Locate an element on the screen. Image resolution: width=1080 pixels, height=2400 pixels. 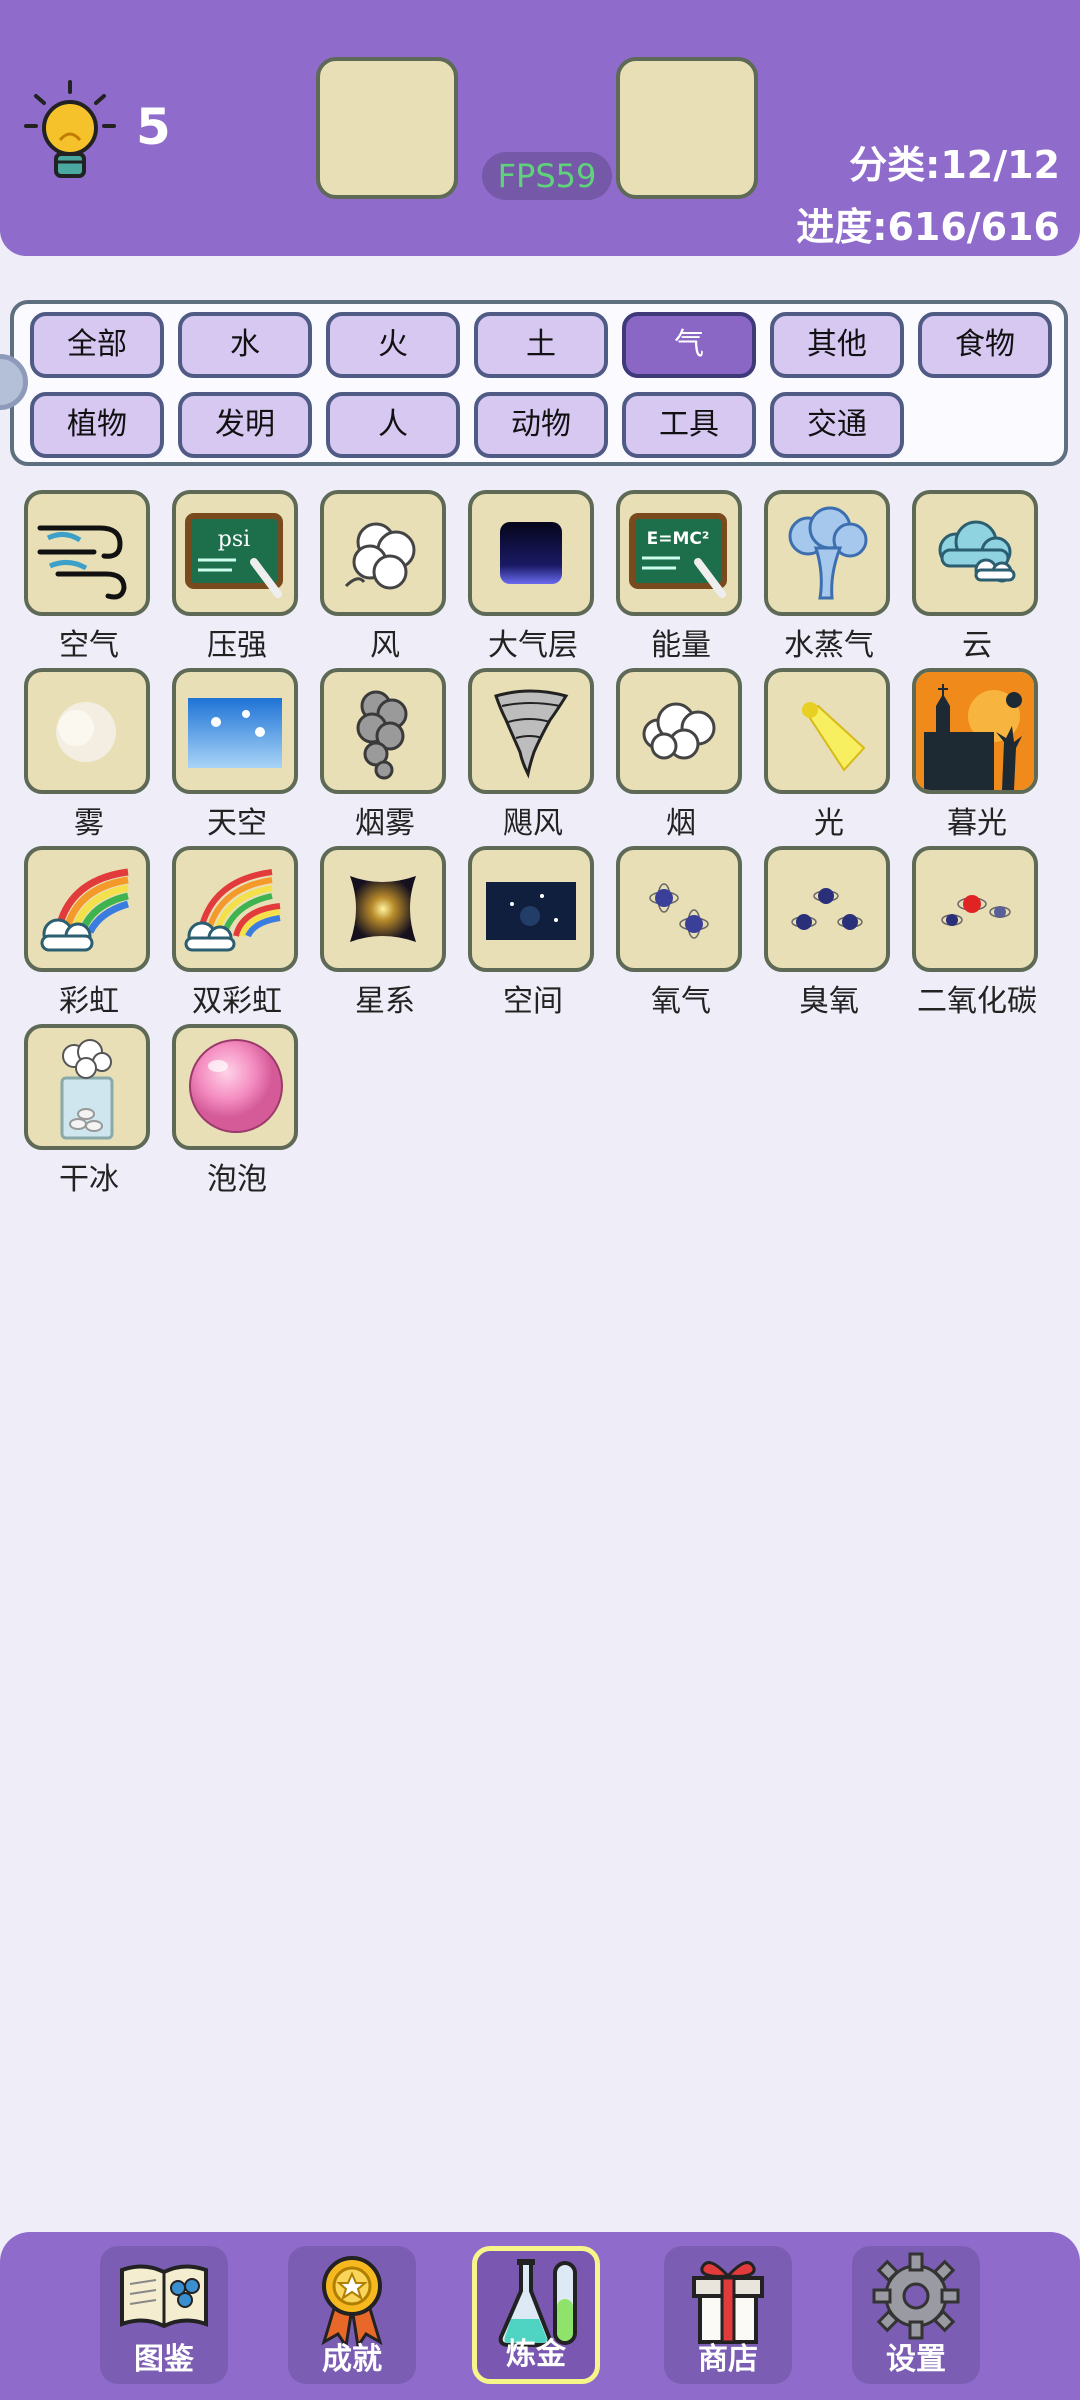
element-item: psi 压强 is located at coordinates (237, 577).